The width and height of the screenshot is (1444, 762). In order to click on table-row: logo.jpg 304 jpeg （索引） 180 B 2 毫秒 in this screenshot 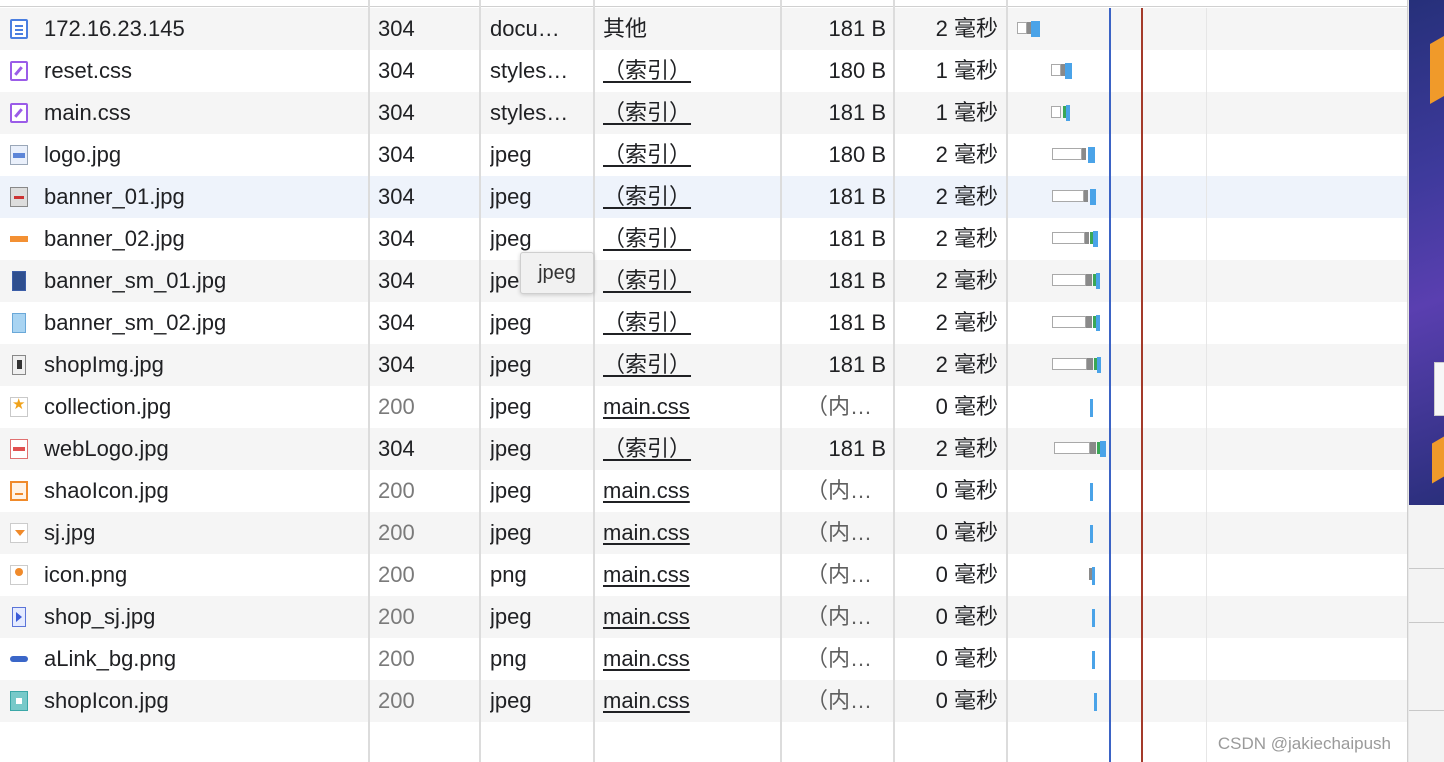, I will do `click(703, 155)`.